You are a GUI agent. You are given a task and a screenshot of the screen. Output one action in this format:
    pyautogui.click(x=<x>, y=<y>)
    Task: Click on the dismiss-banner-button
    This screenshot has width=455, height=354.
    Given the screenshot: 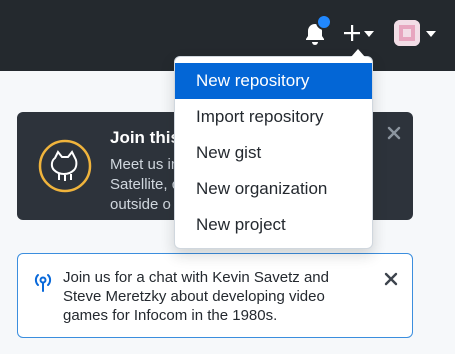 What is the action you would take?
    pyautogui.click(x=394, y=133)
    